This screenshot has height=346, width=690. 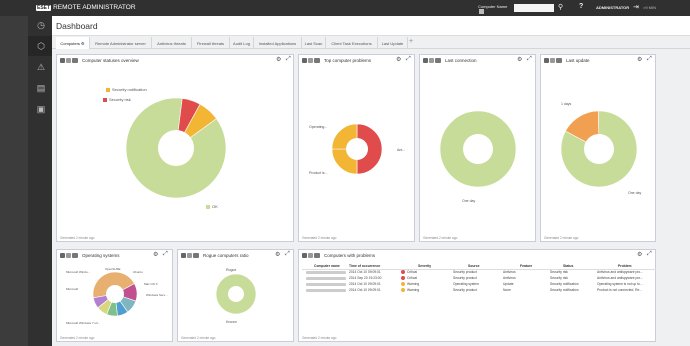 What do you see at coordinates (242, 43) in the screenshot?
I see `tab-audit-log: Audit Log` at bounding box center [242, 43].